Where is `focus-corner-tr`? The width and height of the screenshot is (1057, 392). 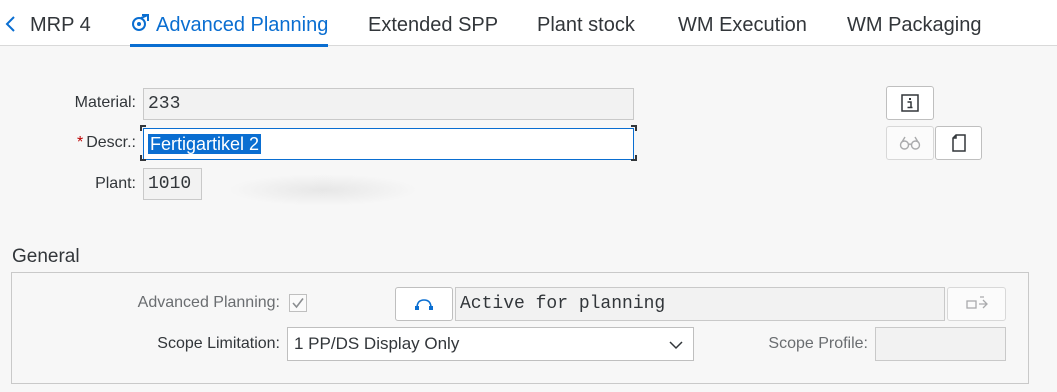 focus-corner-tr is located at coordinates (634, 128).